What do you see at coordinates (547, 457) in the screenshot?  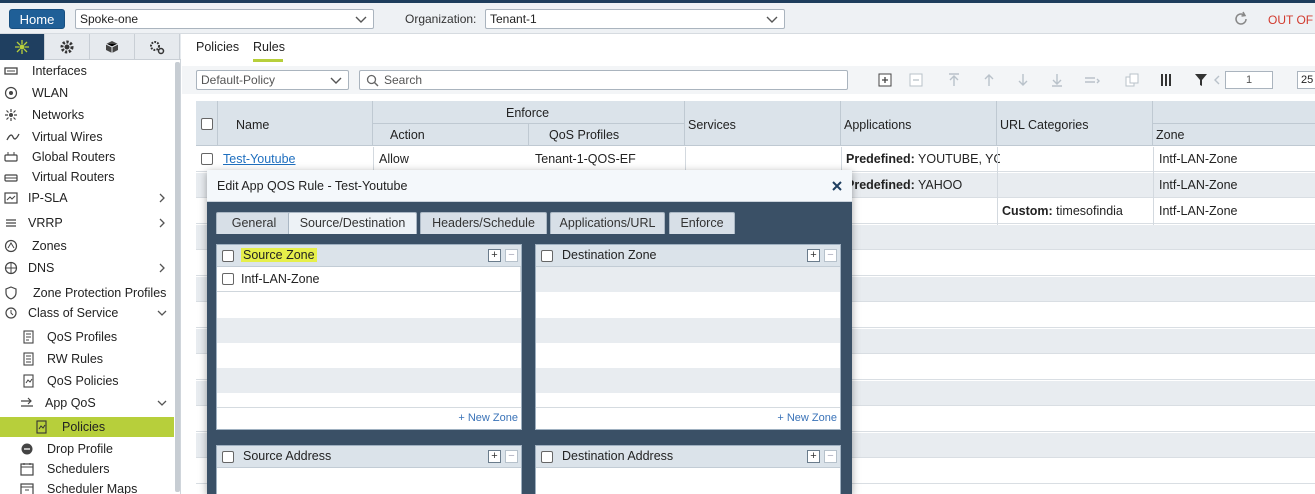 I see `destination-address-select-all` at bounding box center [547, 457].